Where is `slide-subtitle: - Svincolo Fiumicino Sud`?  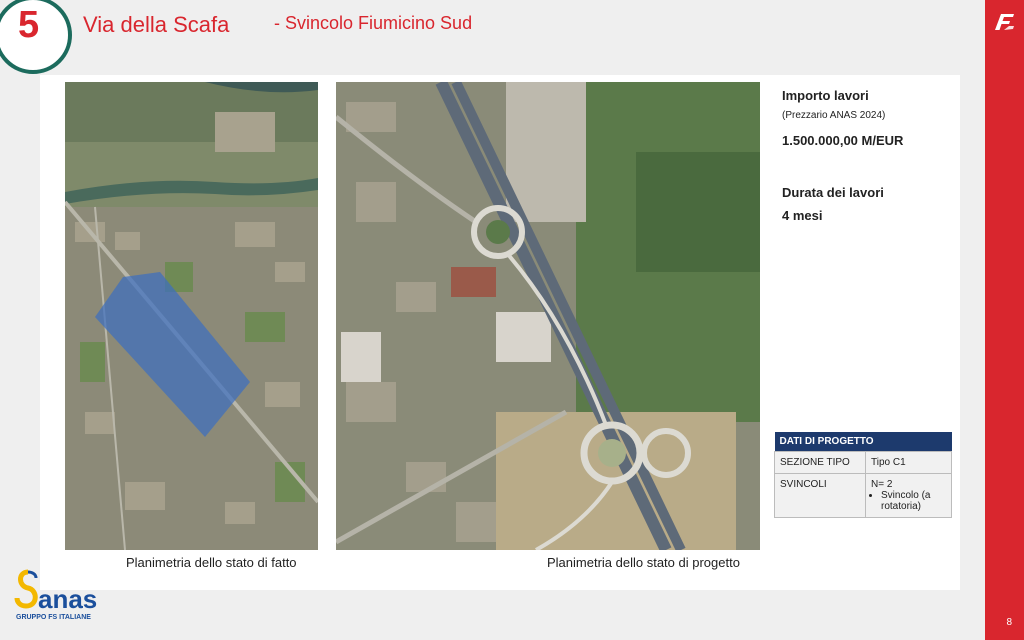 slide-subtitle: - Svincolo Fiumicino Sud is located at coordinates (373, 23).